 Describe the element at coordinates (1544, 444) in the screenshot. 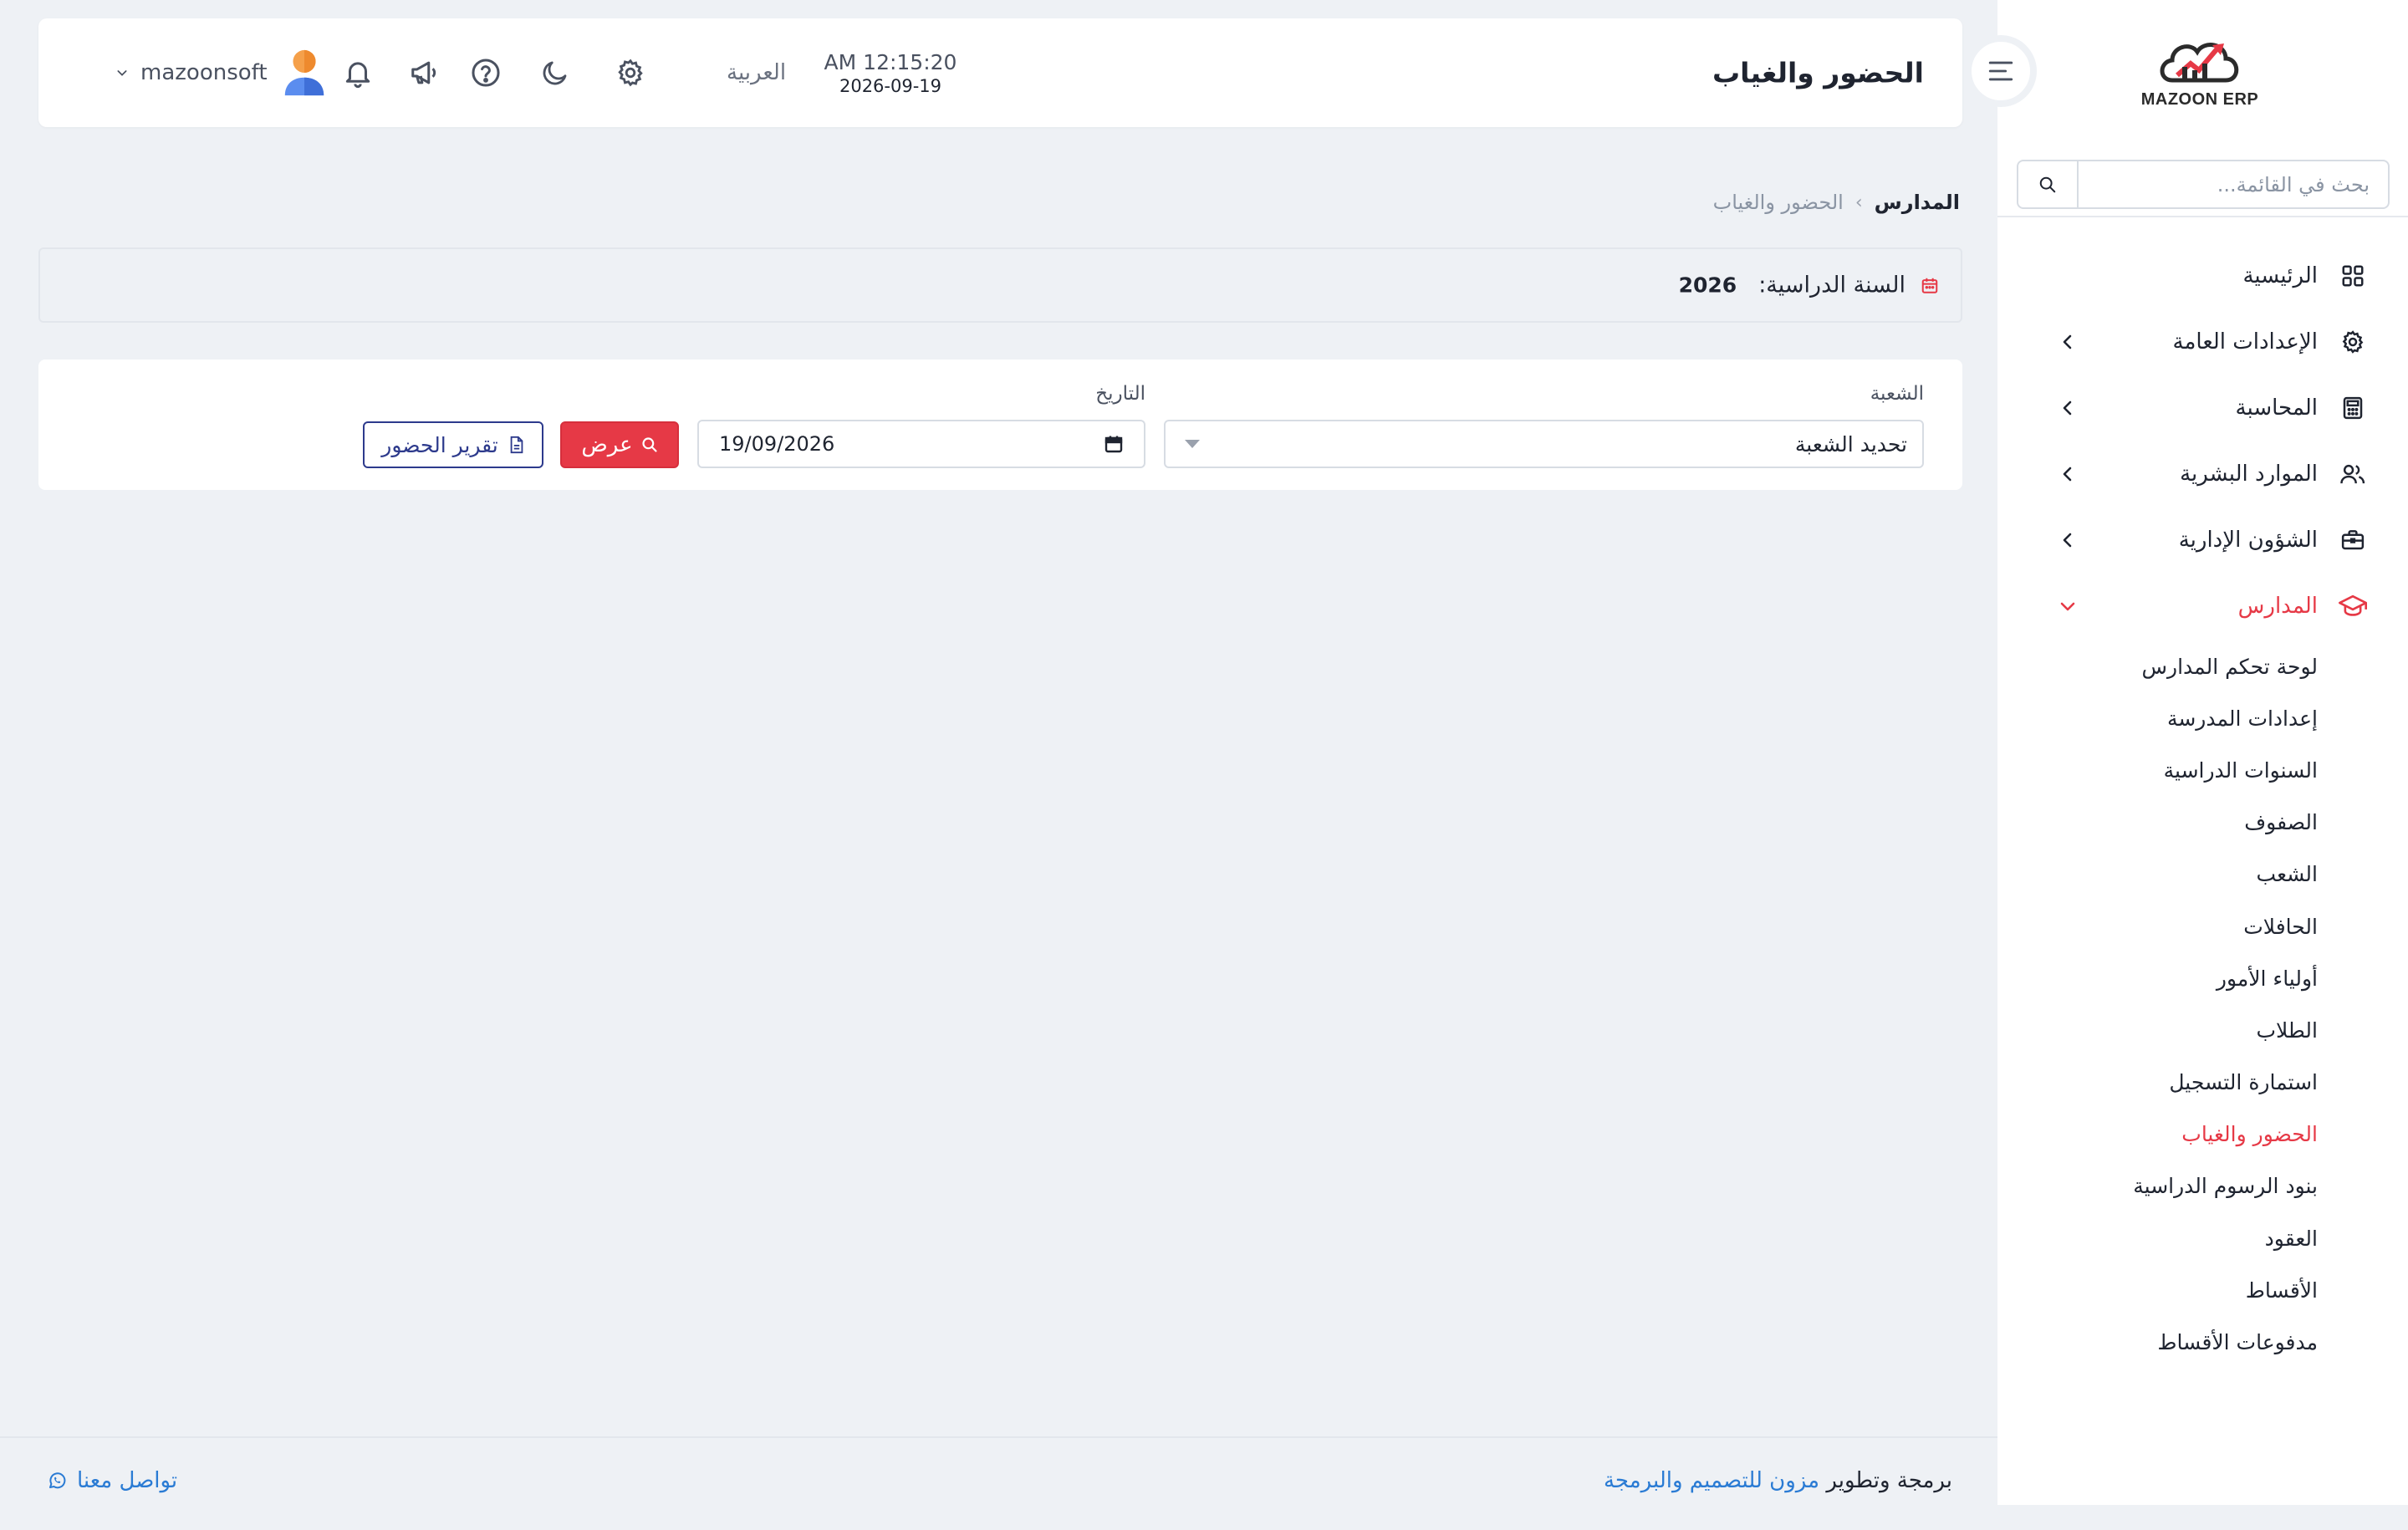

I see `section-select: تحديد الشعبة` at that location.